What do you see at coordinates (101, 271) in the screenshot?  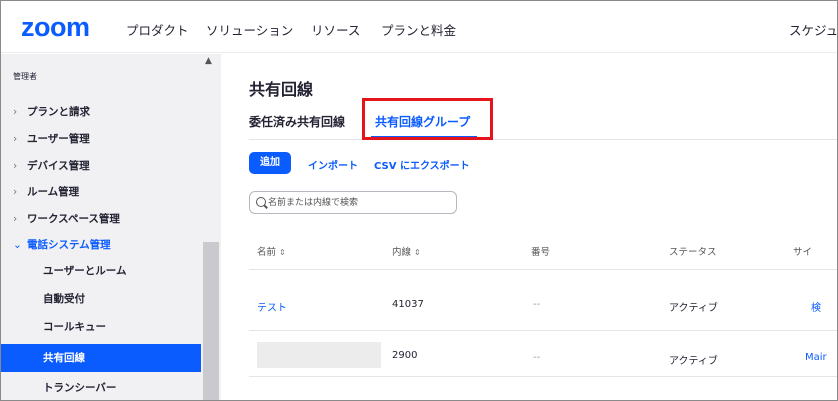 I see `sidebar-subitem-users-rooms: ユーザーとルーム` at bounding box center [101, 271].